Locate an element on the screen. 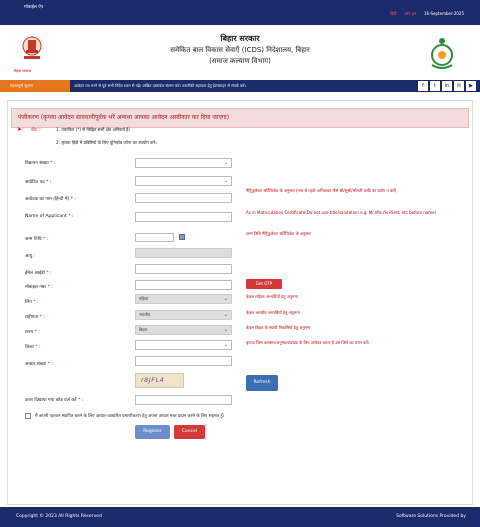 This screenshot has width=480, height=527. hint-gender: केवल महिला अभ्यर्थियाँ हेतु अनुमन्य is located at coordinates (272, 296).